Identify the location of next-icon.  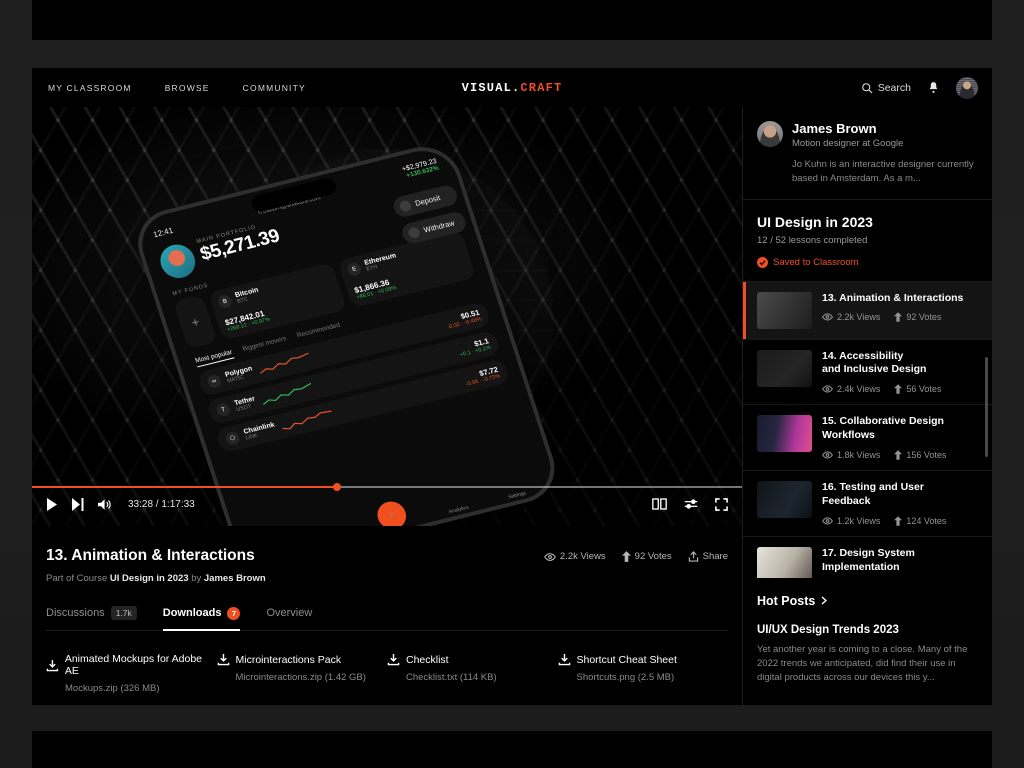
(78, 504).